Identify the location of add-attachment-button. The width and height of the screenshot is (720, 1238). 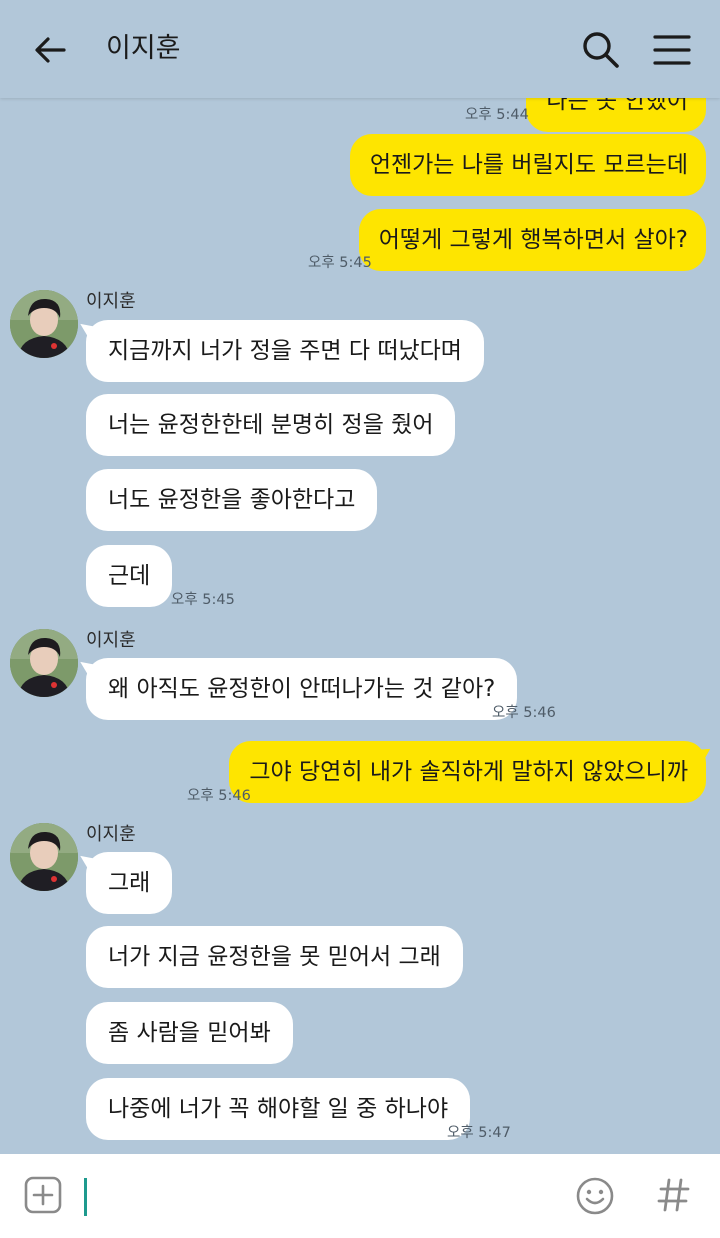
(43, 1195).